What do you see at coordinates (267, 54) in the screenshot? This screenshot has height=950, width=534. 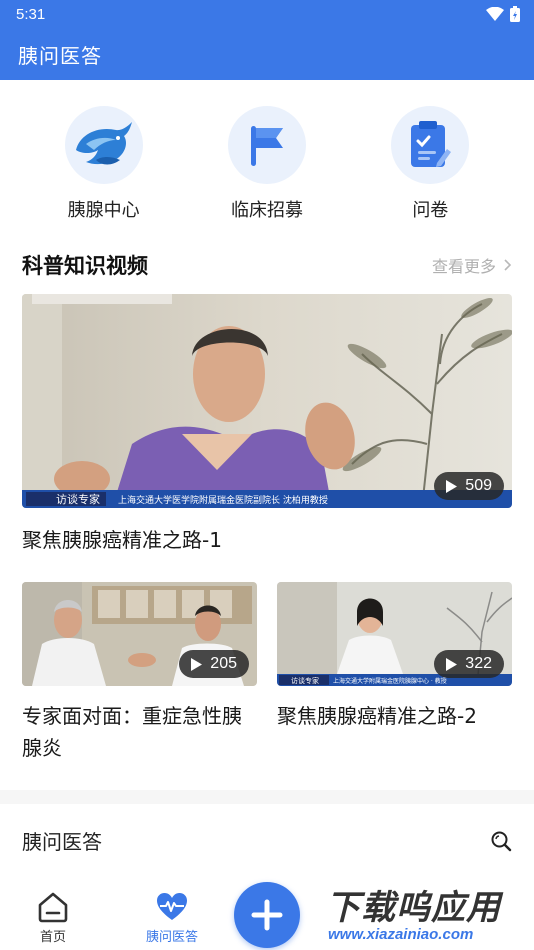 I see `app-bar: 胰问医答` at bounding box center [267, 54].